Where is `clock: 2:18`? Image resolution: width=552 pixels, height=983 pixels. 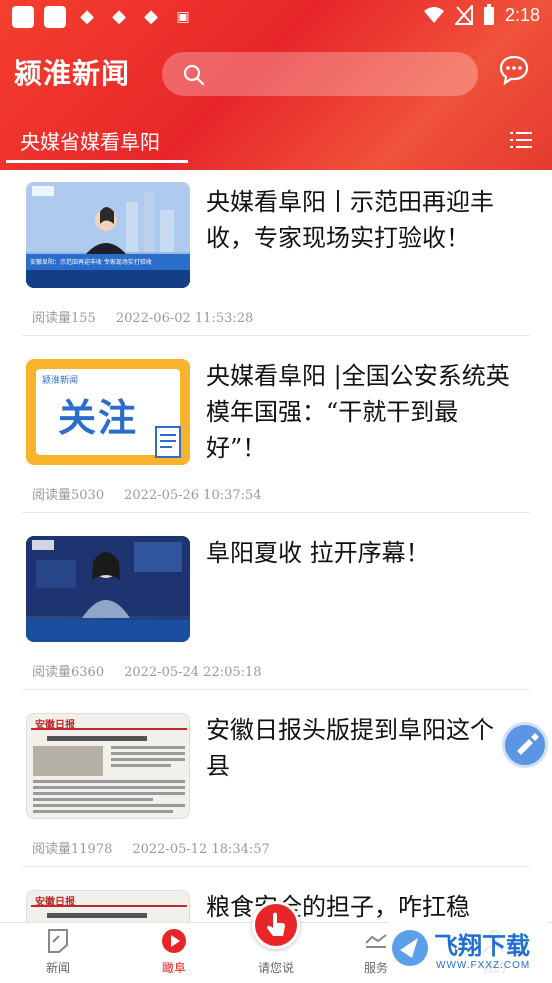 clock: 2:18 is located at coordinates (522, 14).